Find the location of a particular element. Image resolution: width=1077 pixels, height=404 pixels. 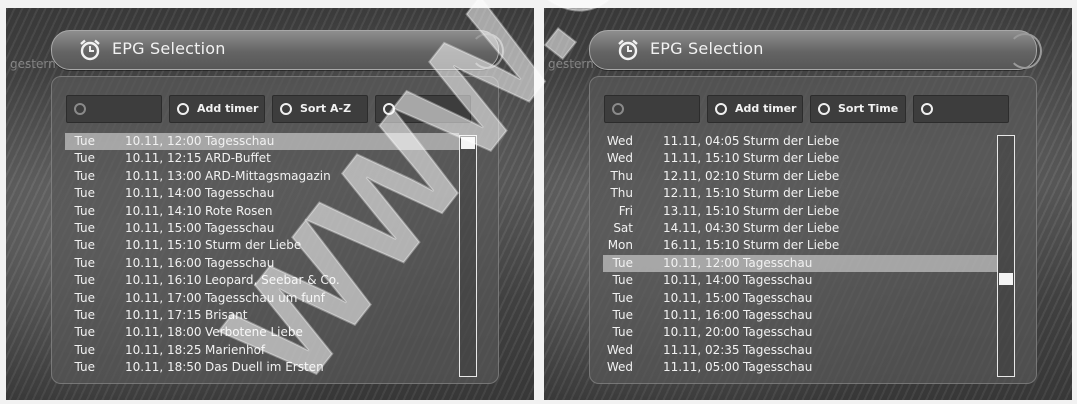

list-item: Thu 12.11, 15:10 Sturm der Liebe is located at coordinates (800, 193).